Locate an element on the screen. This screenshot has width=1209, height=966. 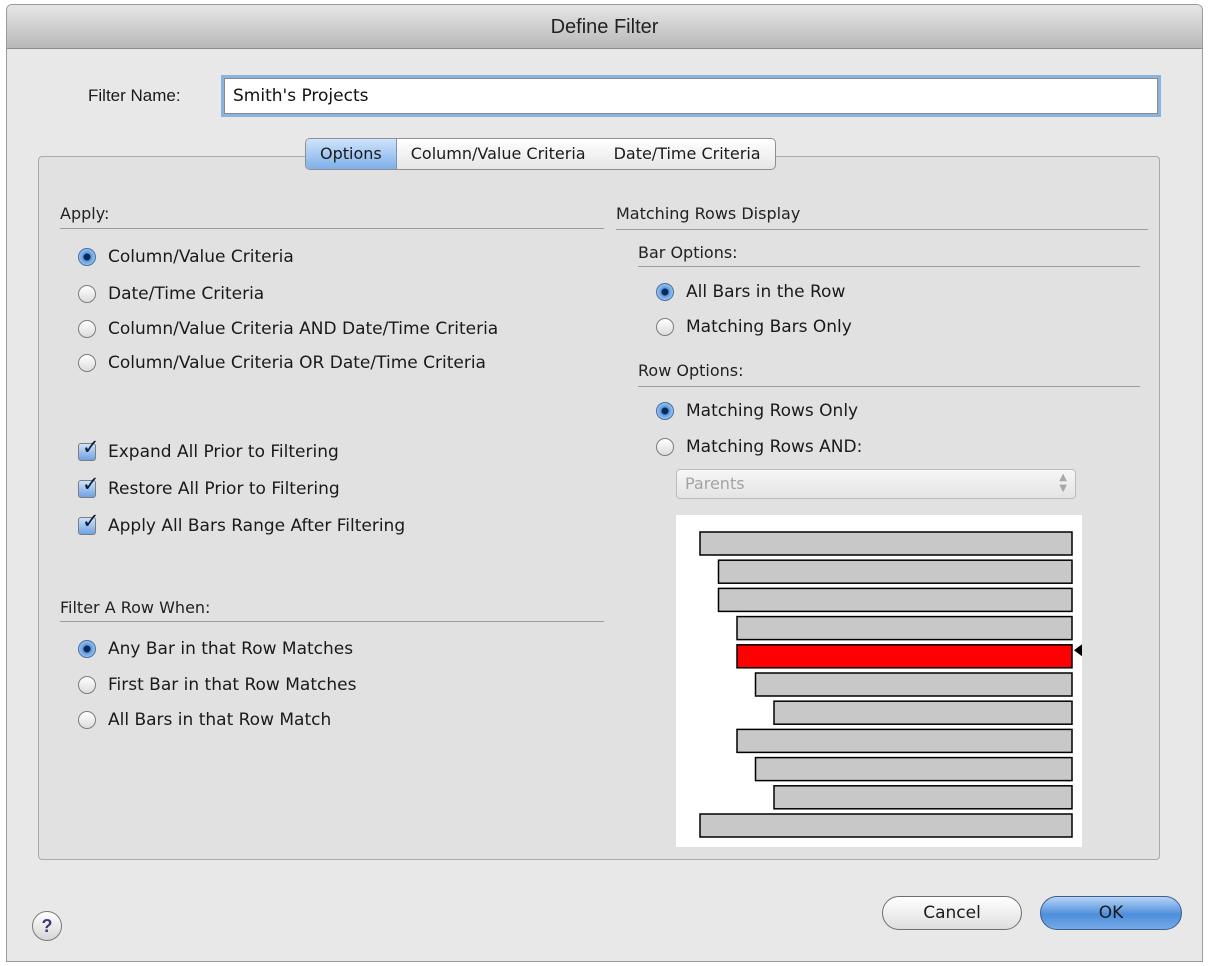
filter-preview-diagram is located at coordinates (879, 681).